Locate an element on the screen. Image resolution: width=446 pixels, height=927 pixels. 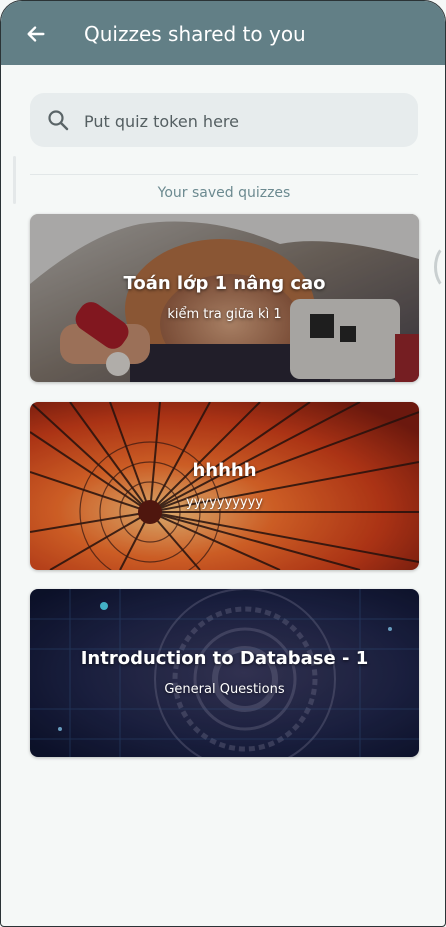
quiz-subtitle: yyyyyyyyyy is located at coordinates (224, 502).